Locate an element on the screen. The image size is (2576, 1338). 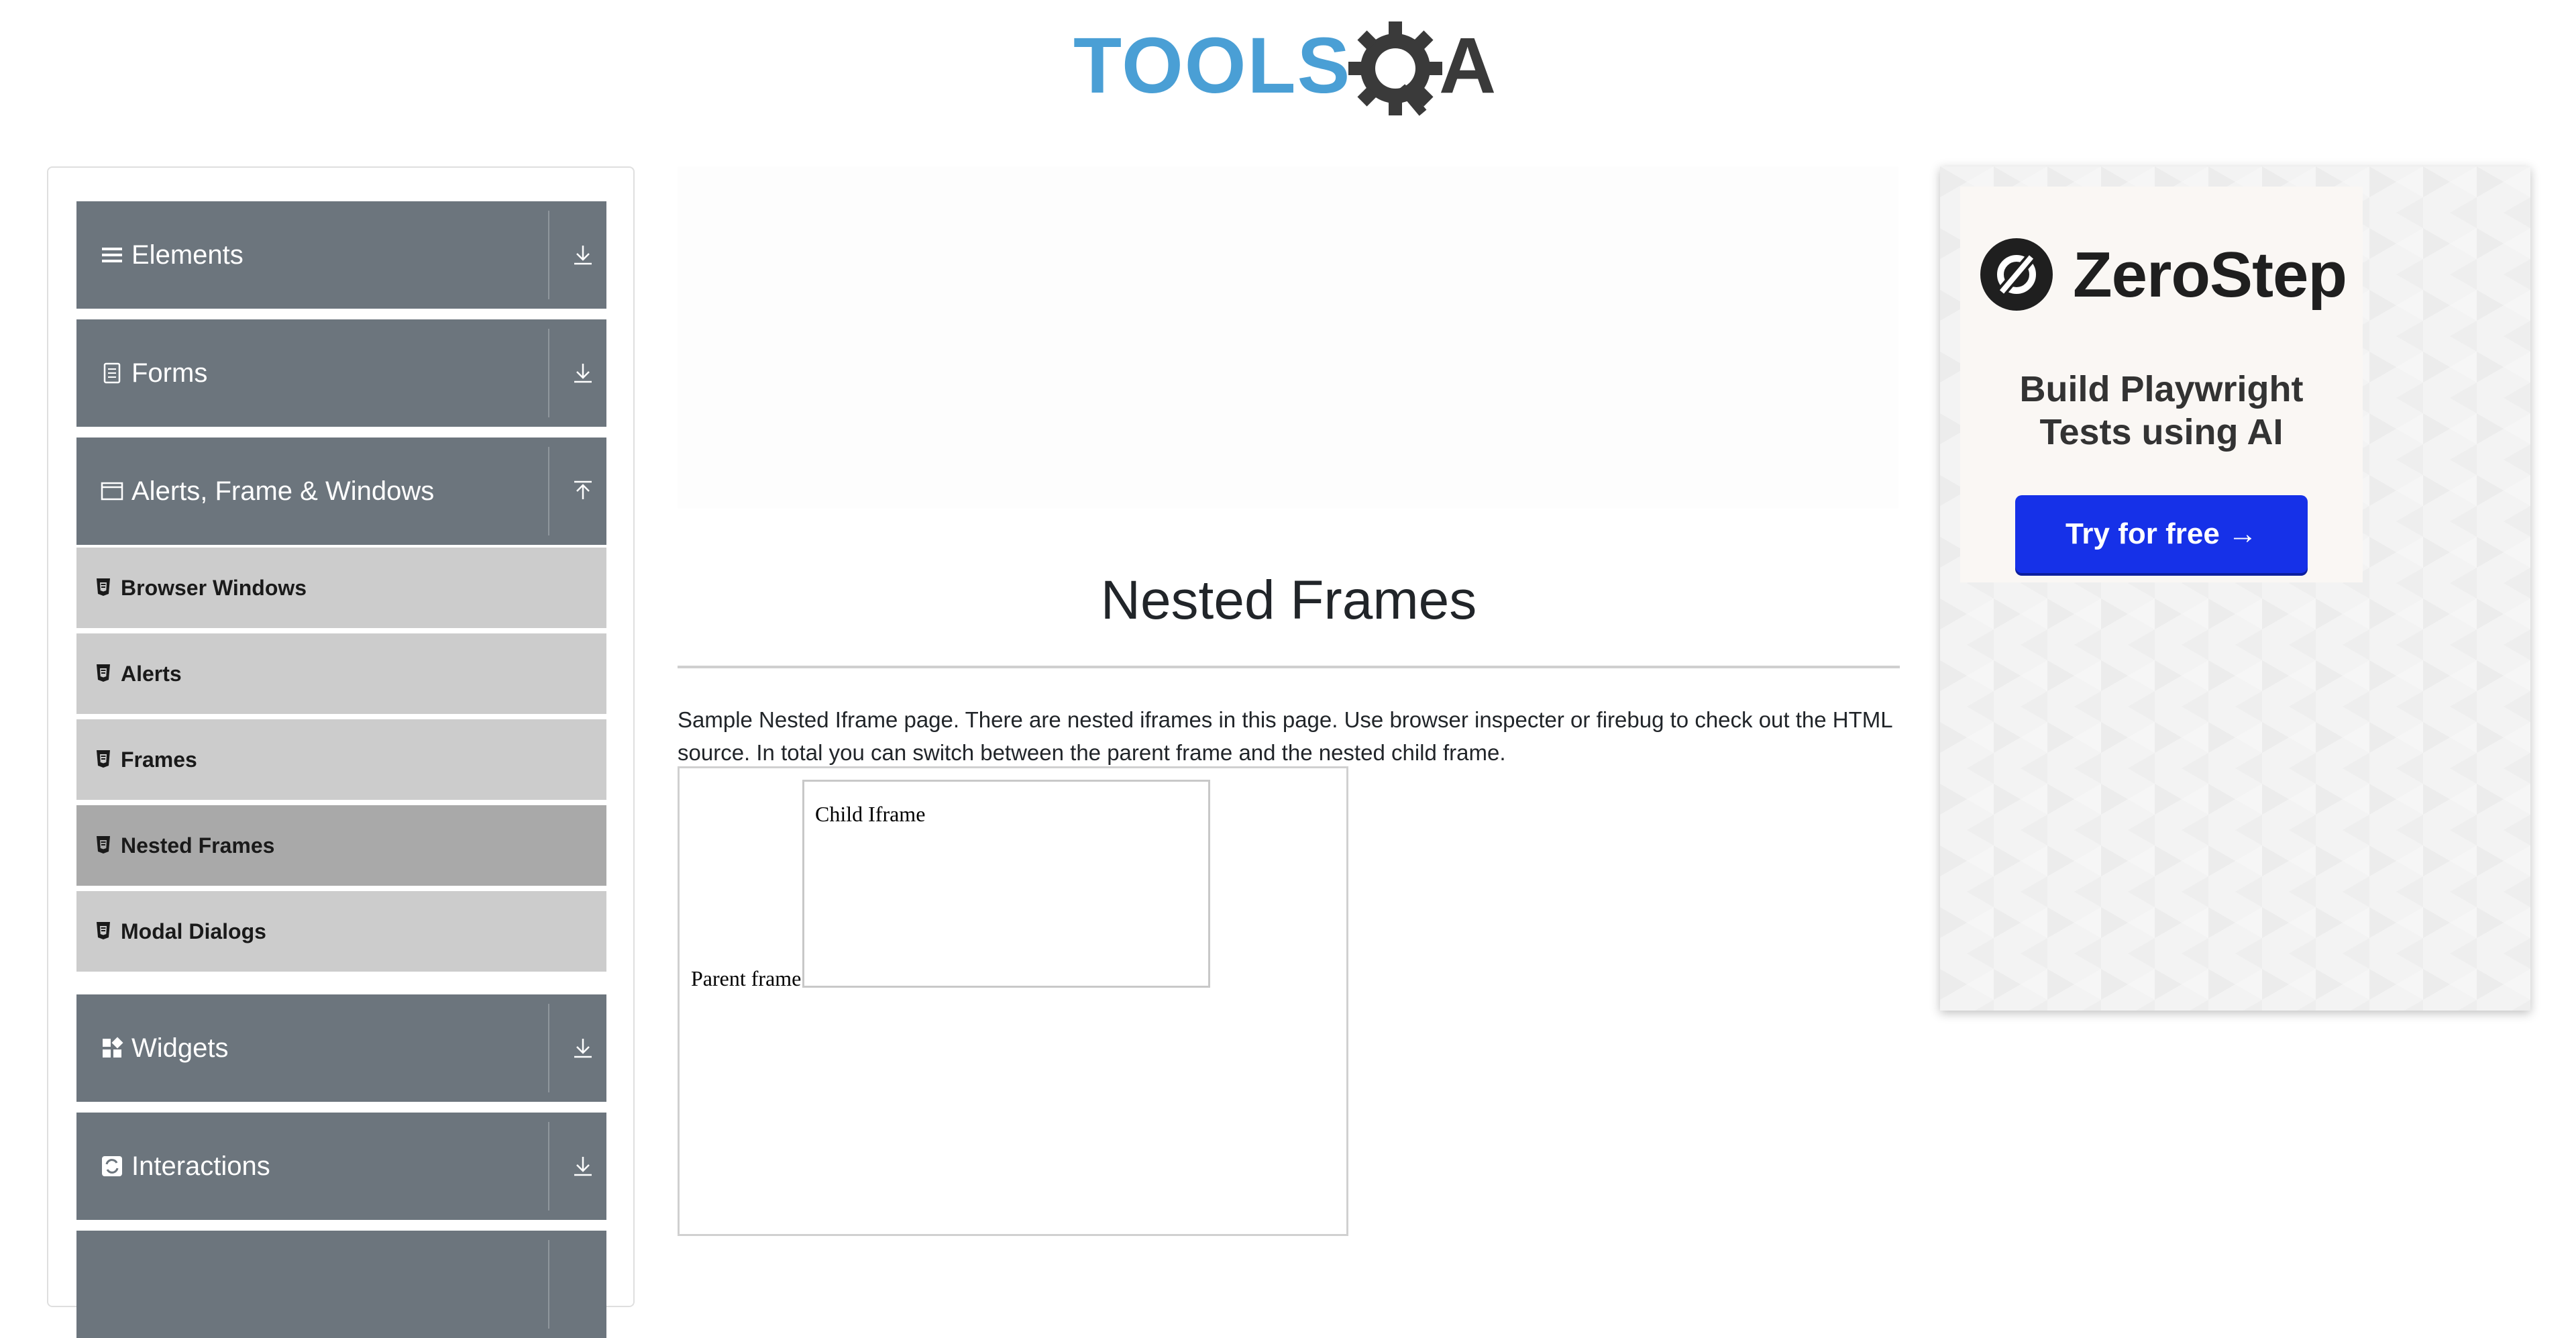
gear-icon is located at coordinates (1395, 68).